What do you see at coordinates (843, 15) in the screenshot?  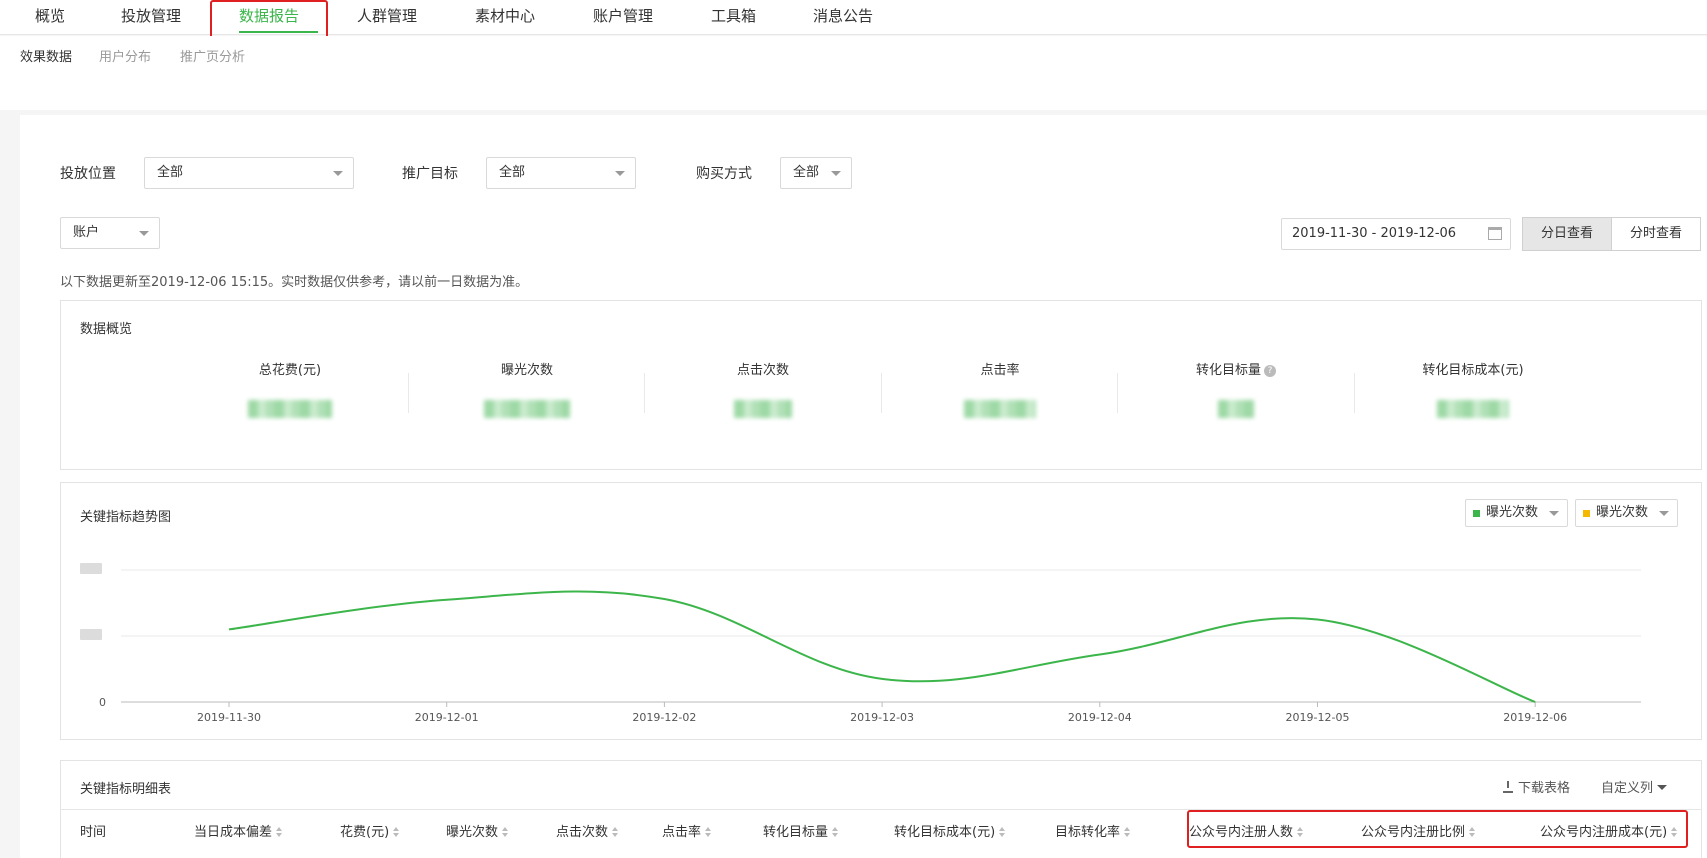 I see `nav-announcements: 消息公告` at bounding box center [843, 15].